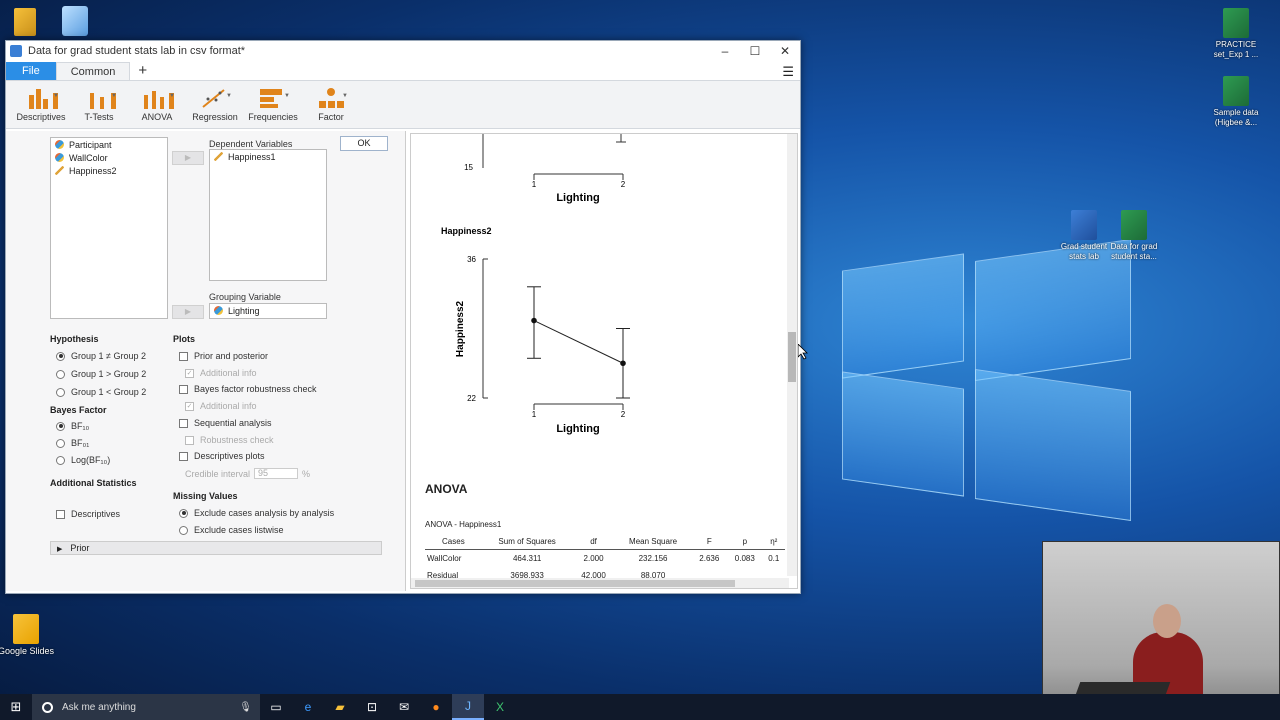 This screenshot has width=1280, height=720. I want to click on scale-icon, so click(218, 156).